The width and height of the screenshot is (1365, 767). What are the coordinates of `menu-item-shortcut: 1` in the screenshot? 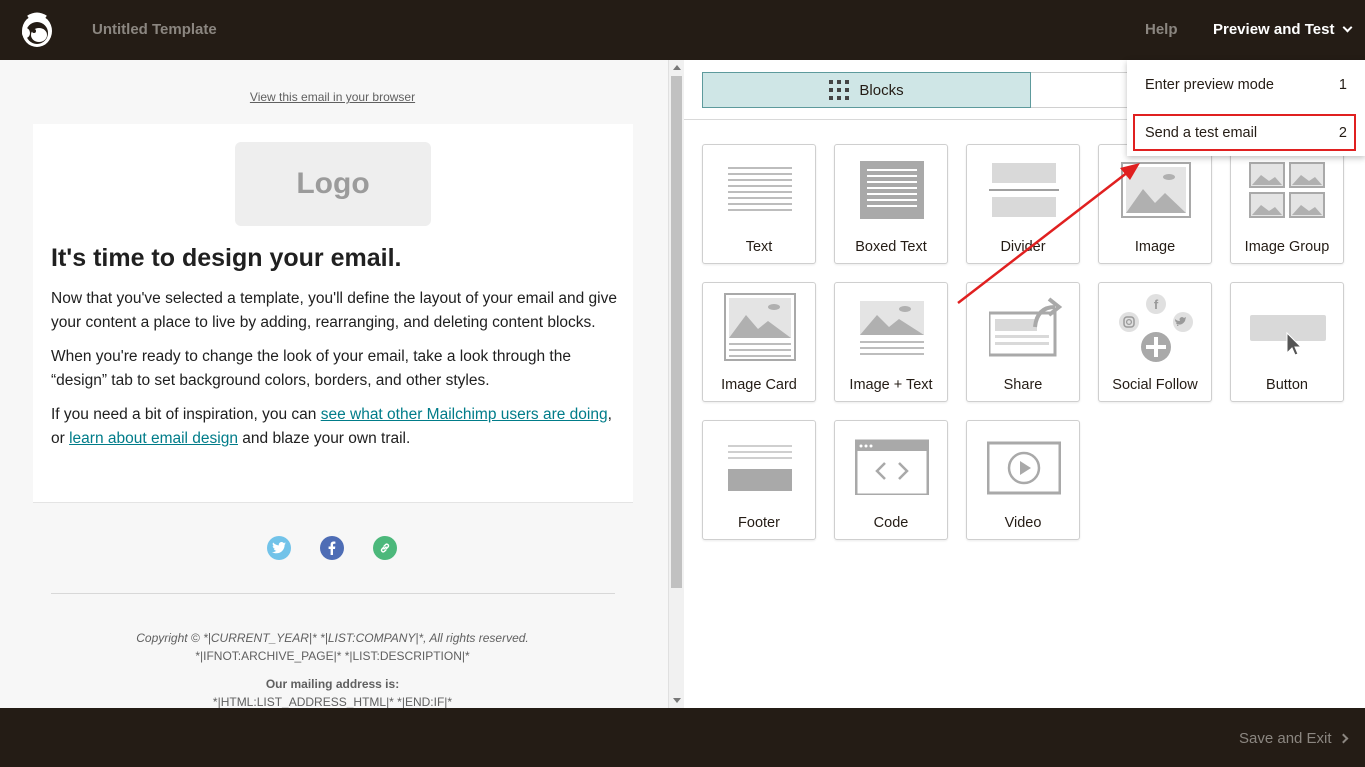 It's located at (1342, 85).